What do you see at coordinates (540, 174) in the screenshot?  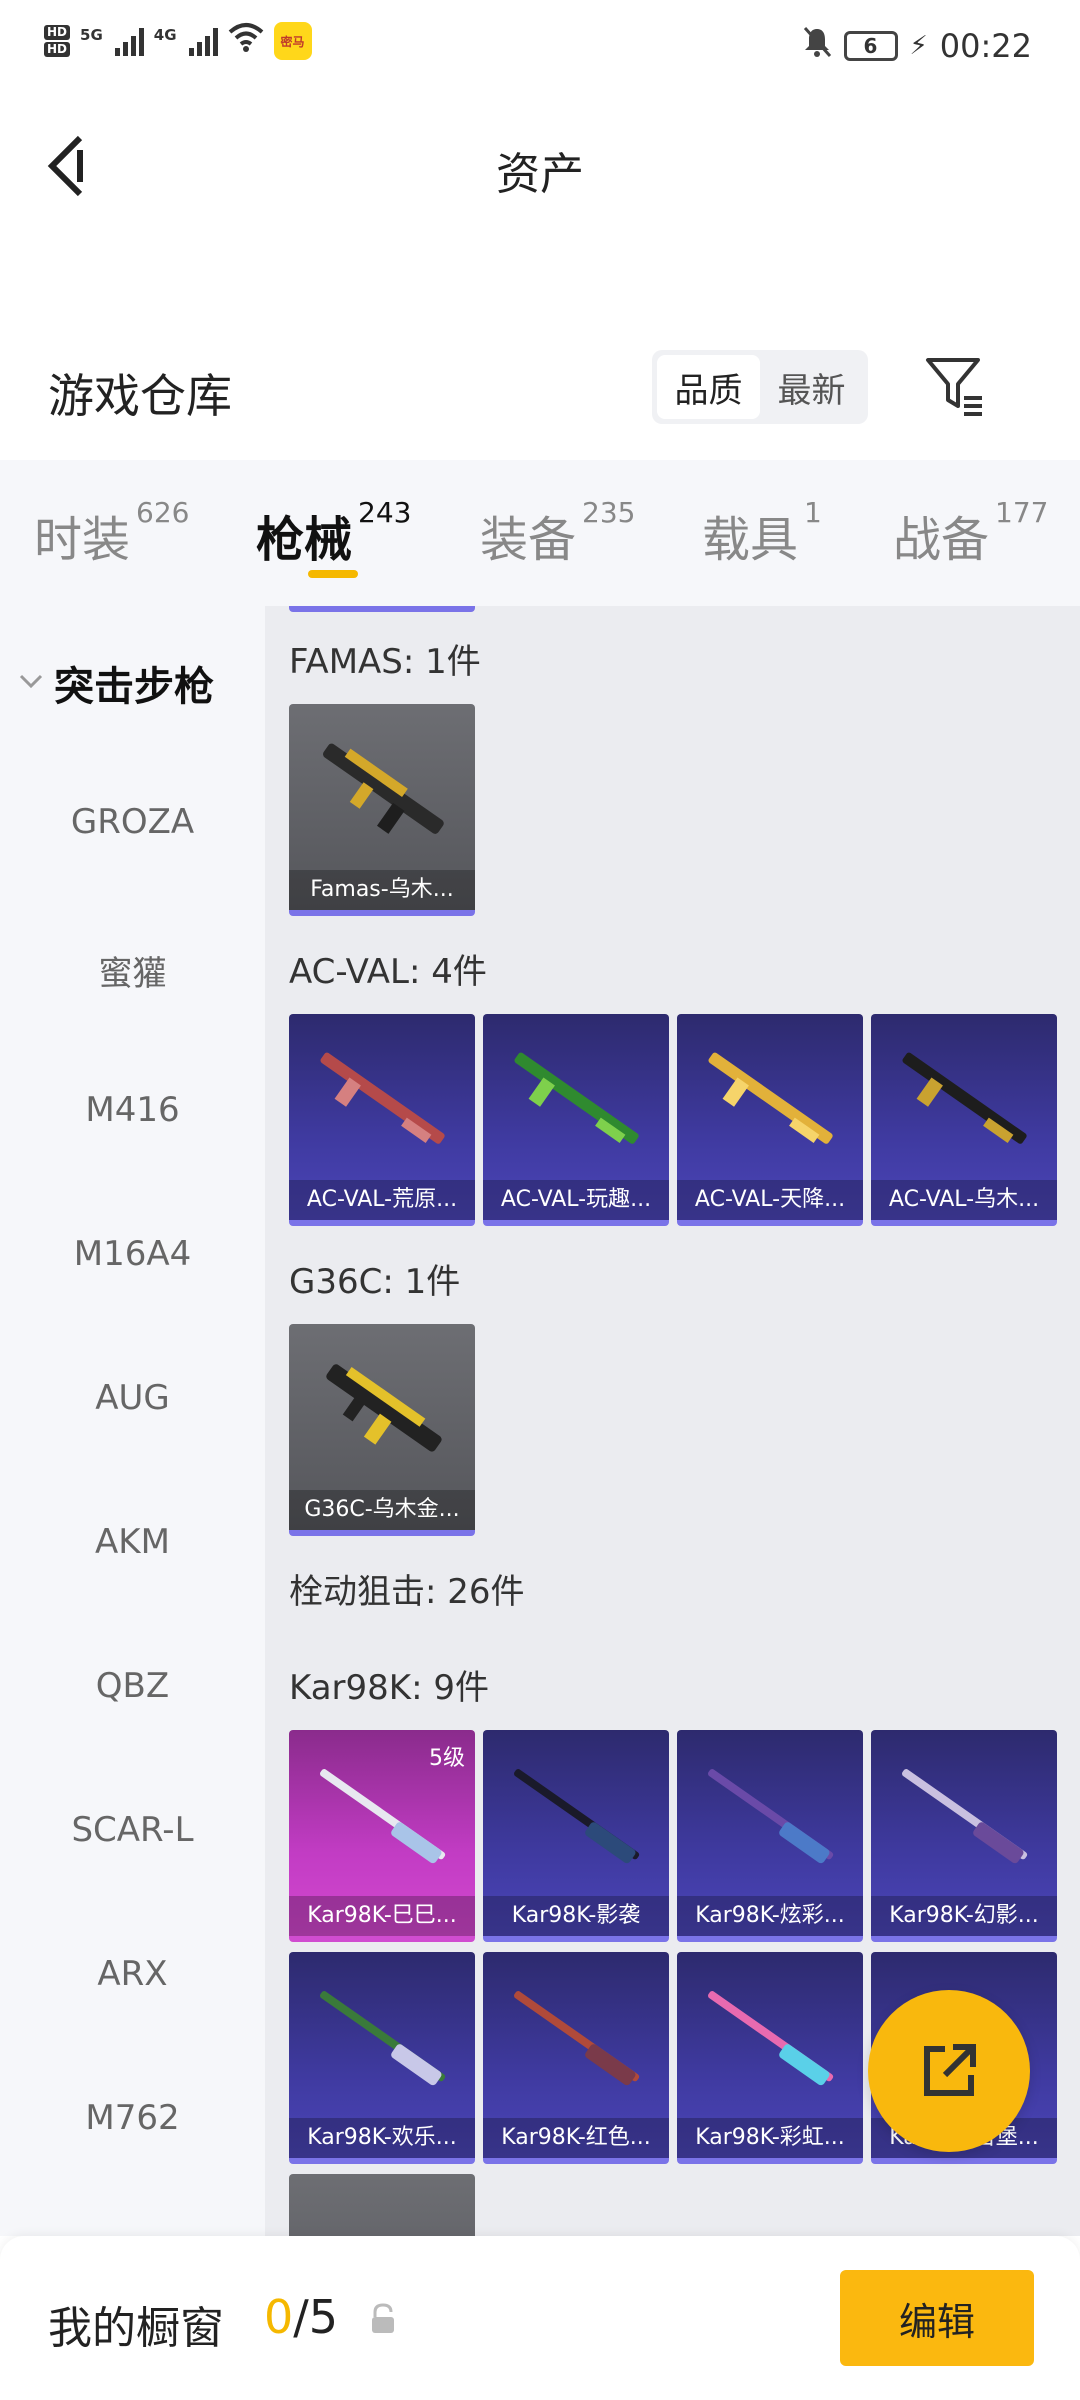 I see `page-title: 资产` at bounding box center [540, 174].